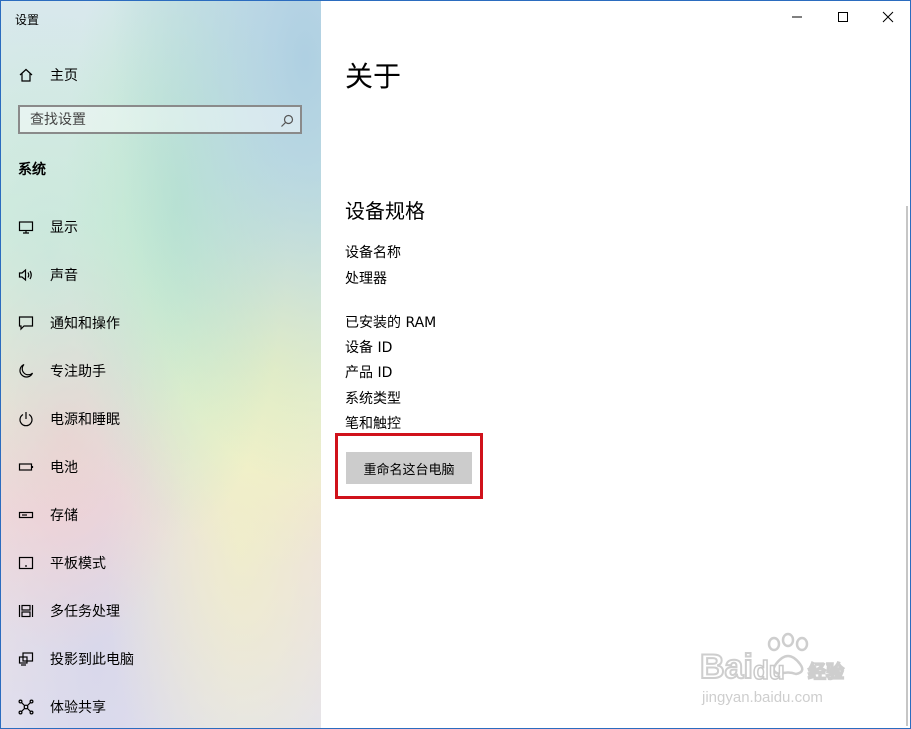 This screenshot has width=911, height=729. I want to click on share-icon, so click(26, 707).